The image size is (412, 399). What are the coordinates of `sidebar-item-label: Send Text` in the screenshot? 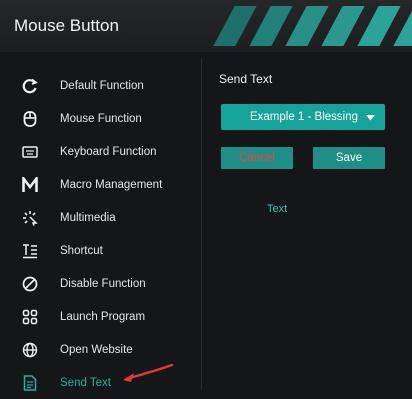 It's located at (85, 383).